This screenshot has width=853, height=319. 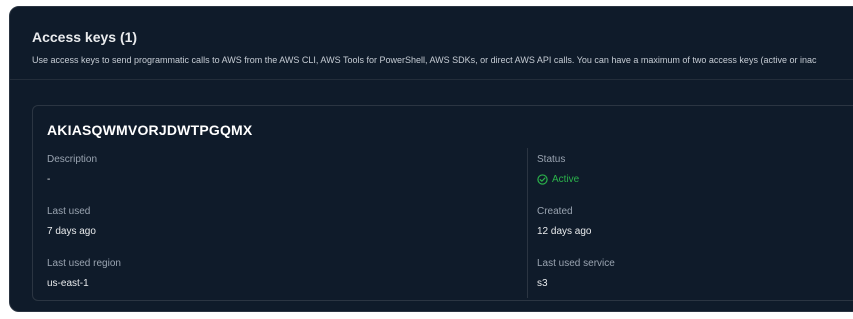 What do you see at coordinates (431, 79) in the screenshot?
I see `header-divider` at bounding box center [431, 79].